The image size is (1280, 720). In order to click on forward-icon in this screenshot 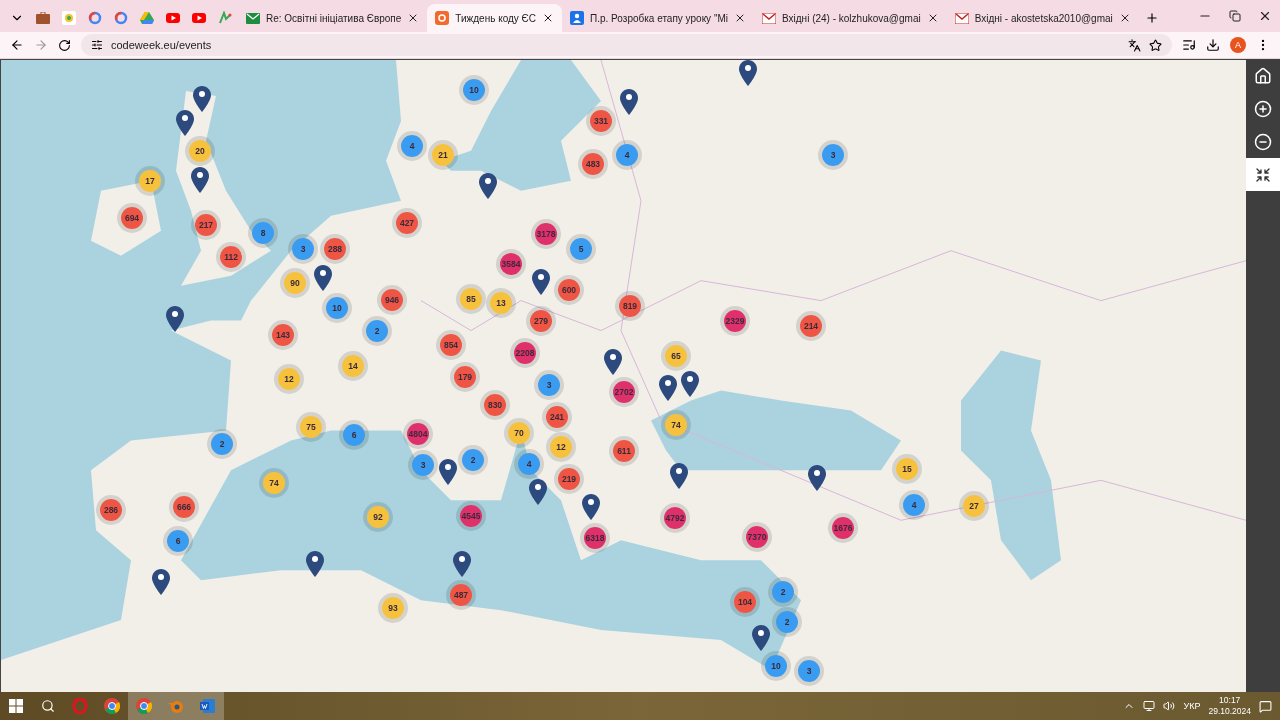, I will do `click(41, 45)`.